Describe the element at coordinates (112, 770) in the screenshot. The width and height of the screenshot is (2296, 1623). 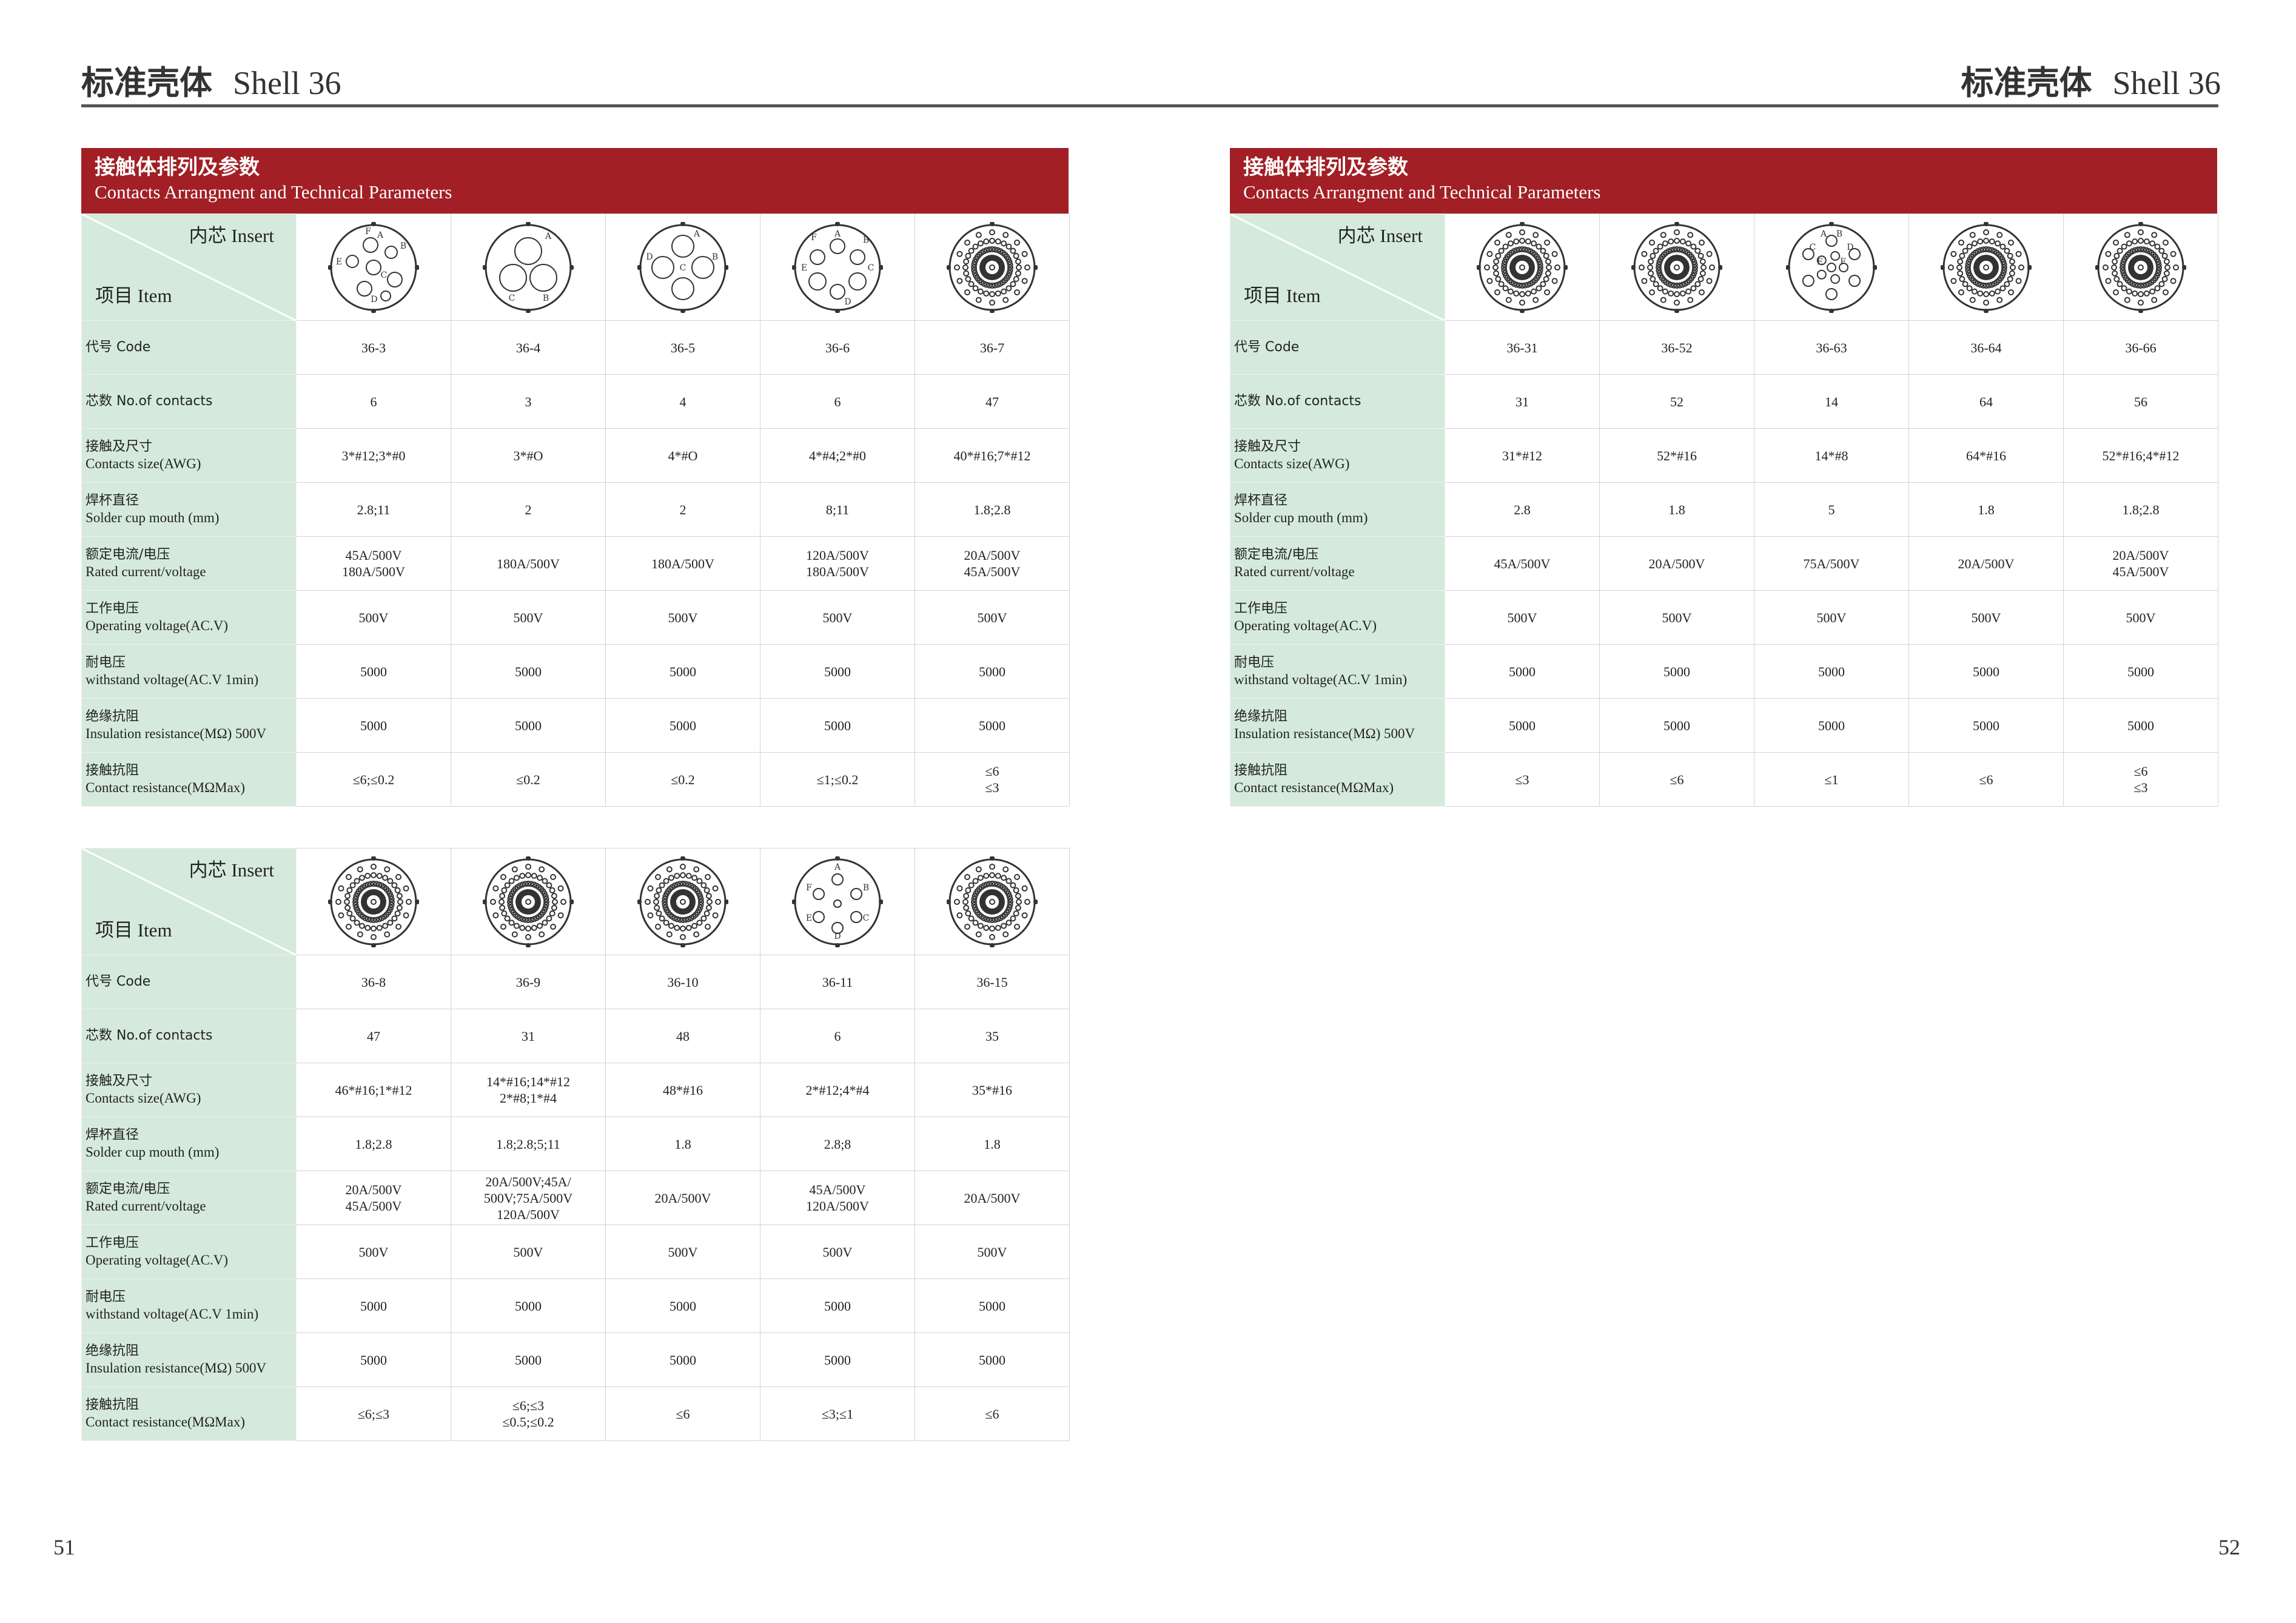
I see `row-label-cn: 接触抗阻` at that location.